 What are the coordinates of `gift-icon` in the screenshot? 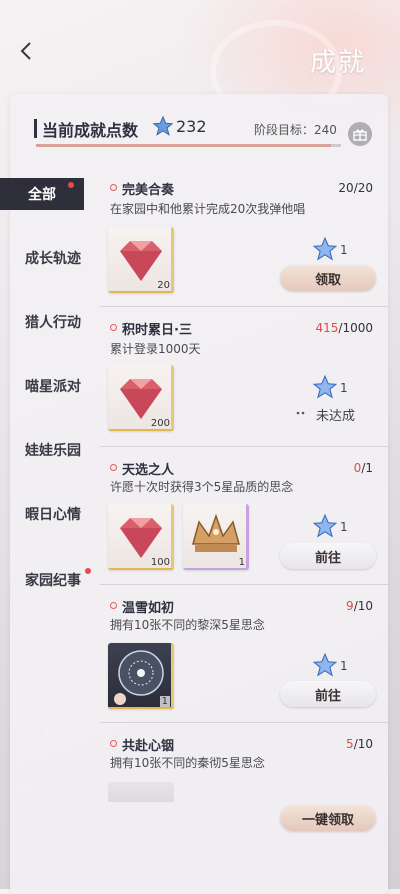 It's located at (360, 135).